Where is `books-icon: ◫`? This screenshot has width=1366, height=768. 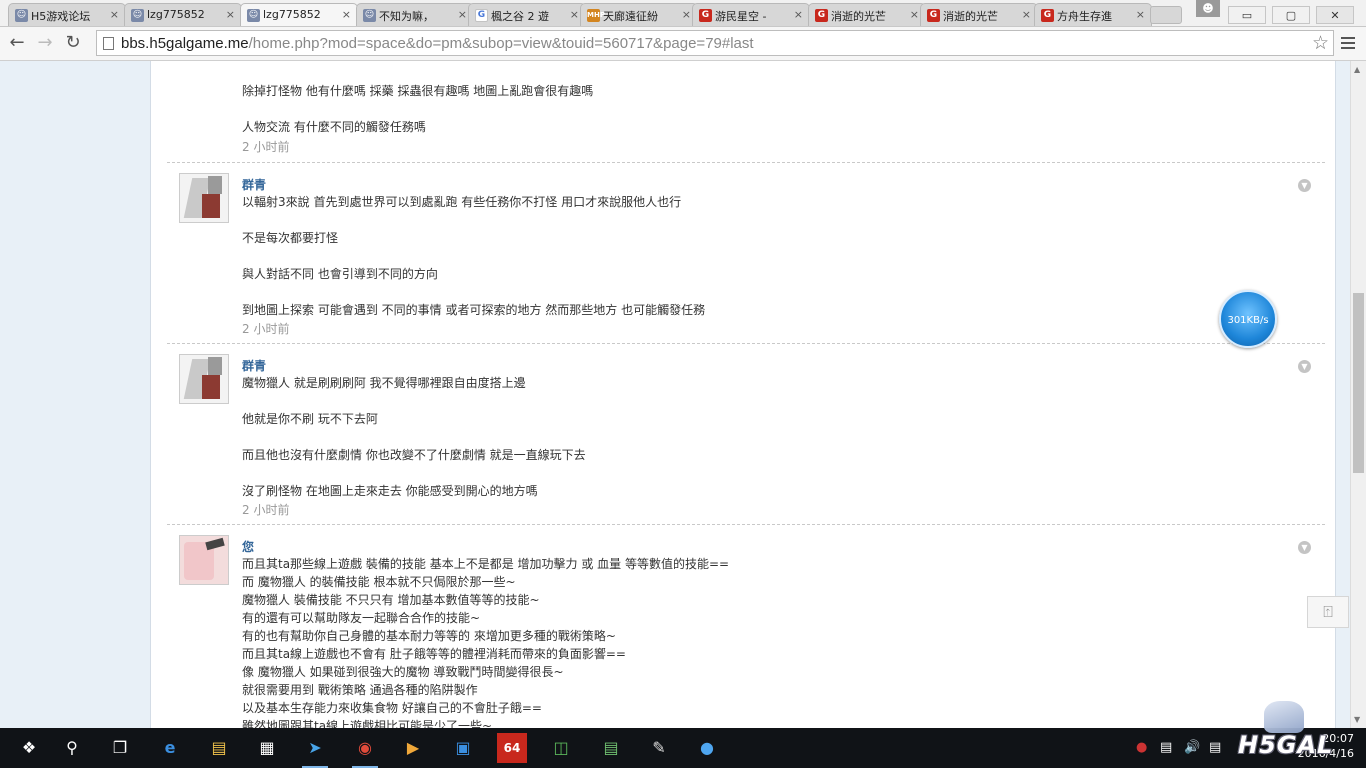 books-icon: ◫ is located at coordinates (561, 748).